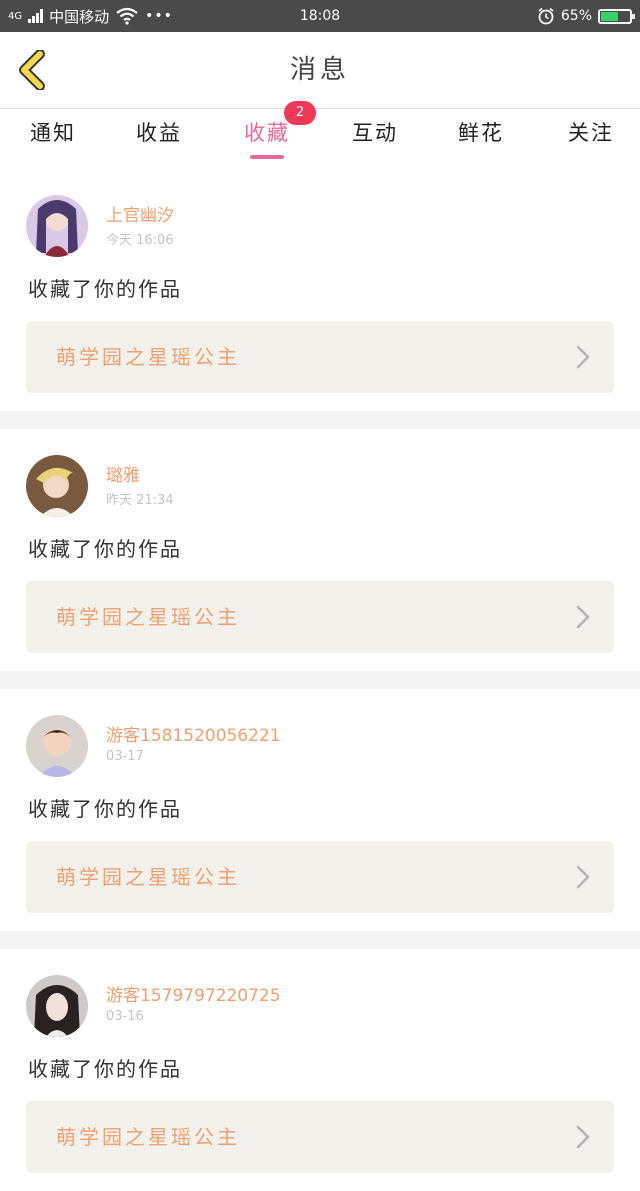 Image resolution: width=640 pixels, height=1191 pixels. What do you see at coordinates (159, 133) in the screenshot?
I see `tab-label: 收益` at bounding box center [159, 133].